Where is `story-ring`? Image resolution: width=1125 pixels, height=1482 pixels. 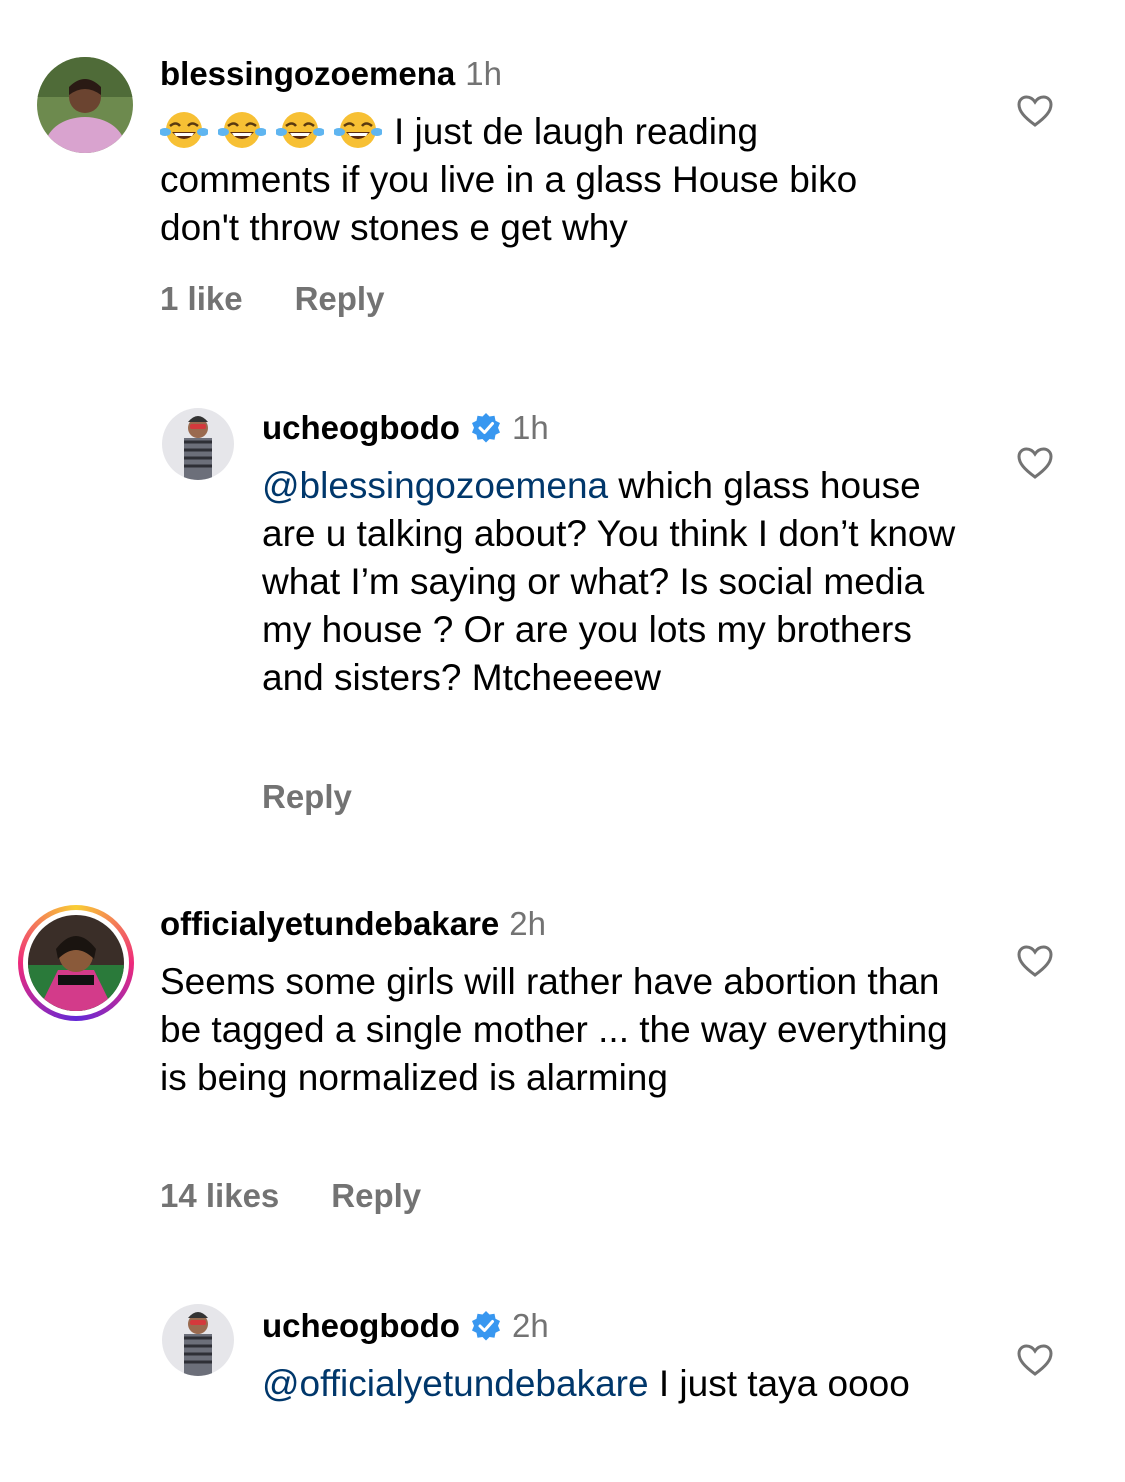
story-ring is located at coordinates (76, 963).